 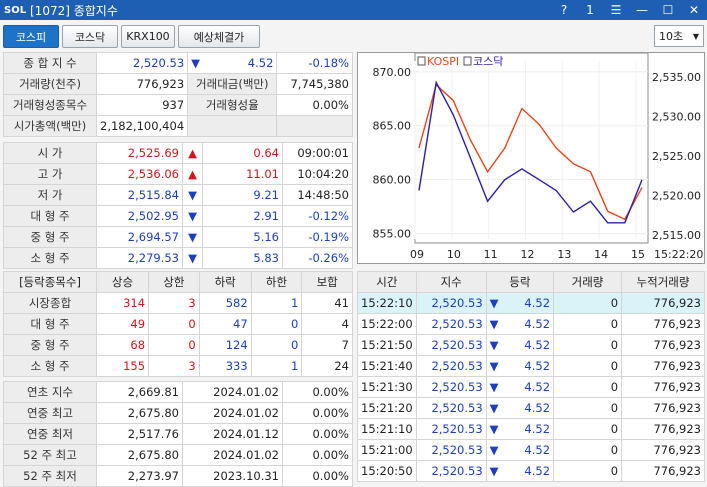 I want to click on tick-row: 15:22:00 2,520.53 ▼ 4.52 0 776,923, so click(x=531, y=324).